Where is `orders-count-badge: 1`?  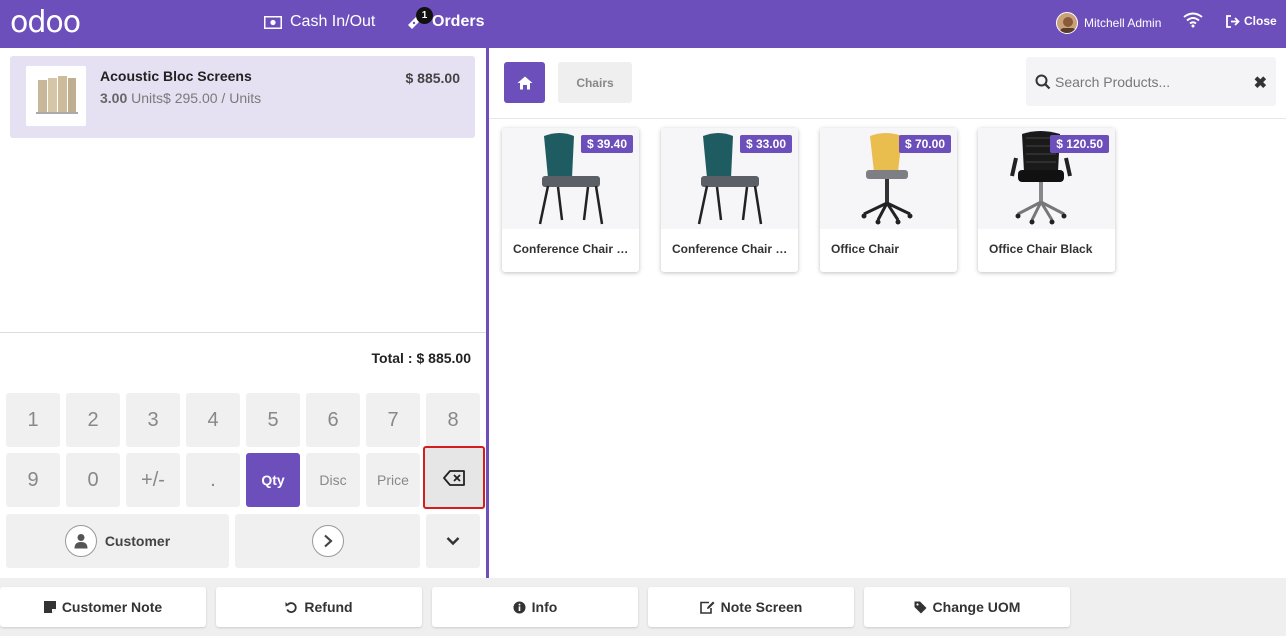 orders-count-badge: 1 is located at coordinates (424, 15).